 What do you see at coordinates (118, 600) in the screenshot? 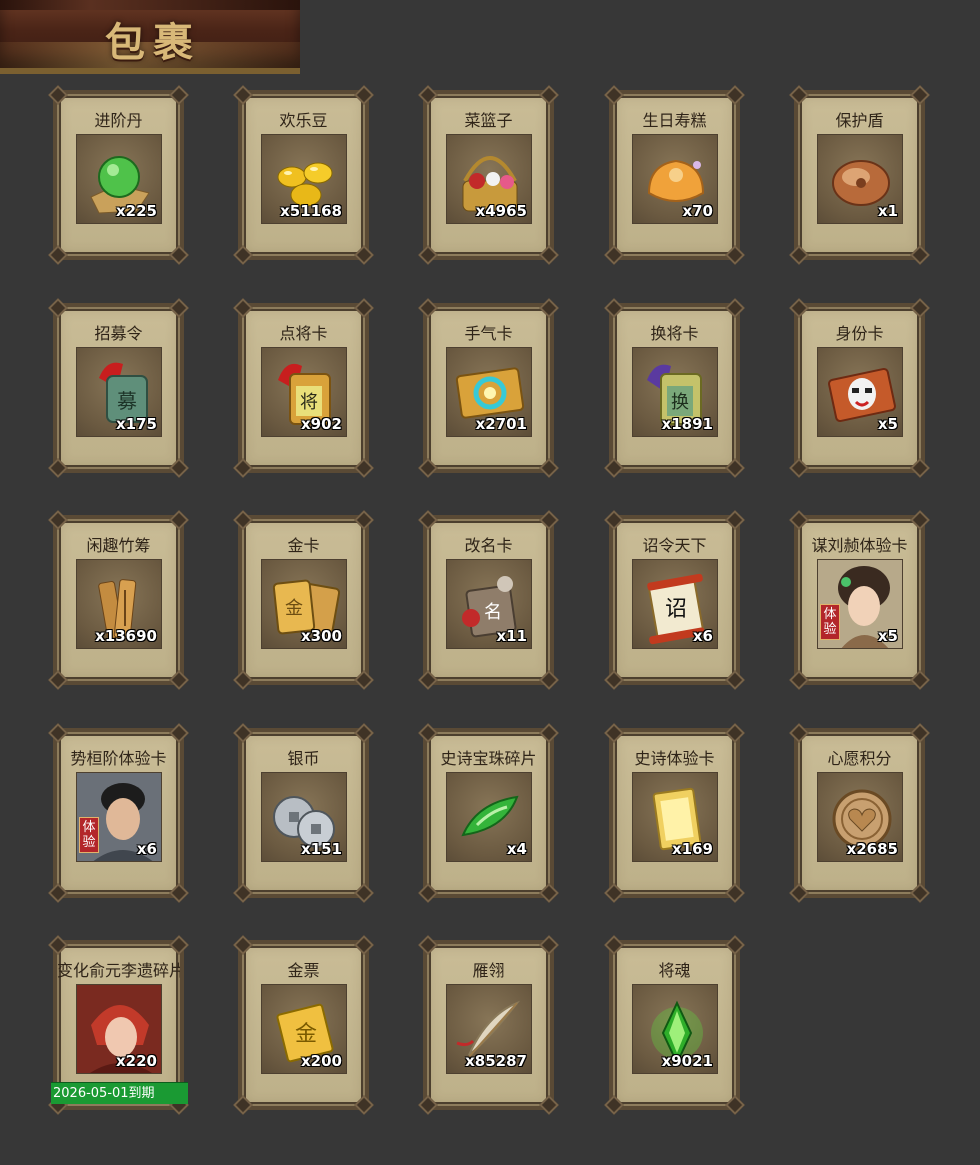
I see `inventory-item: 闲趣竹筹 x13690` at bounding box center [118, 600].